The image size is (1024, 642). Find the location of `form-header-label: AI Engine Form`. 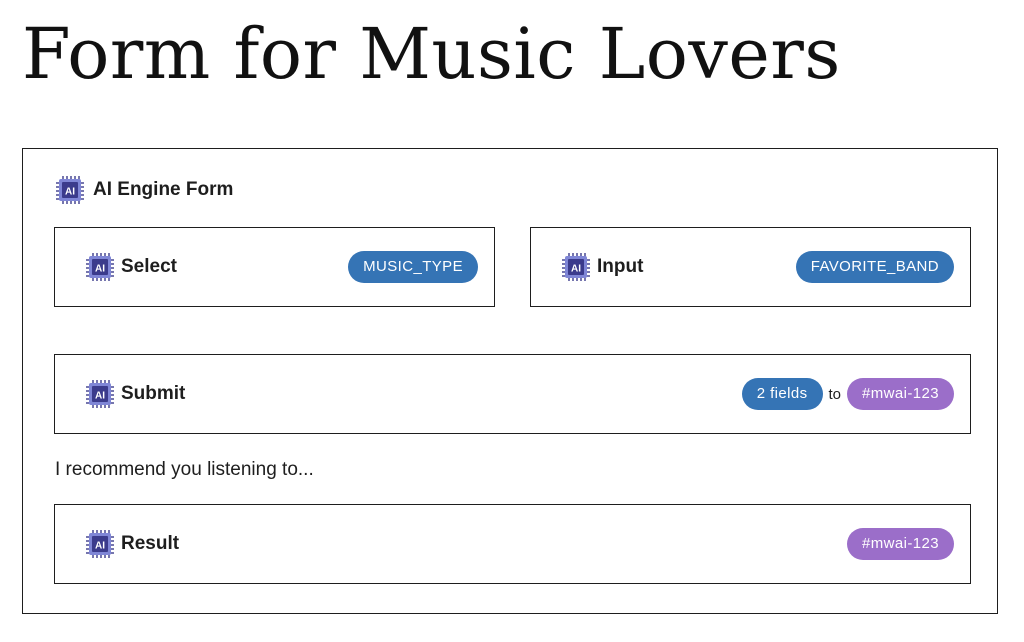

form-header-label: AI Engine Form is located at coordinates (163, 189).